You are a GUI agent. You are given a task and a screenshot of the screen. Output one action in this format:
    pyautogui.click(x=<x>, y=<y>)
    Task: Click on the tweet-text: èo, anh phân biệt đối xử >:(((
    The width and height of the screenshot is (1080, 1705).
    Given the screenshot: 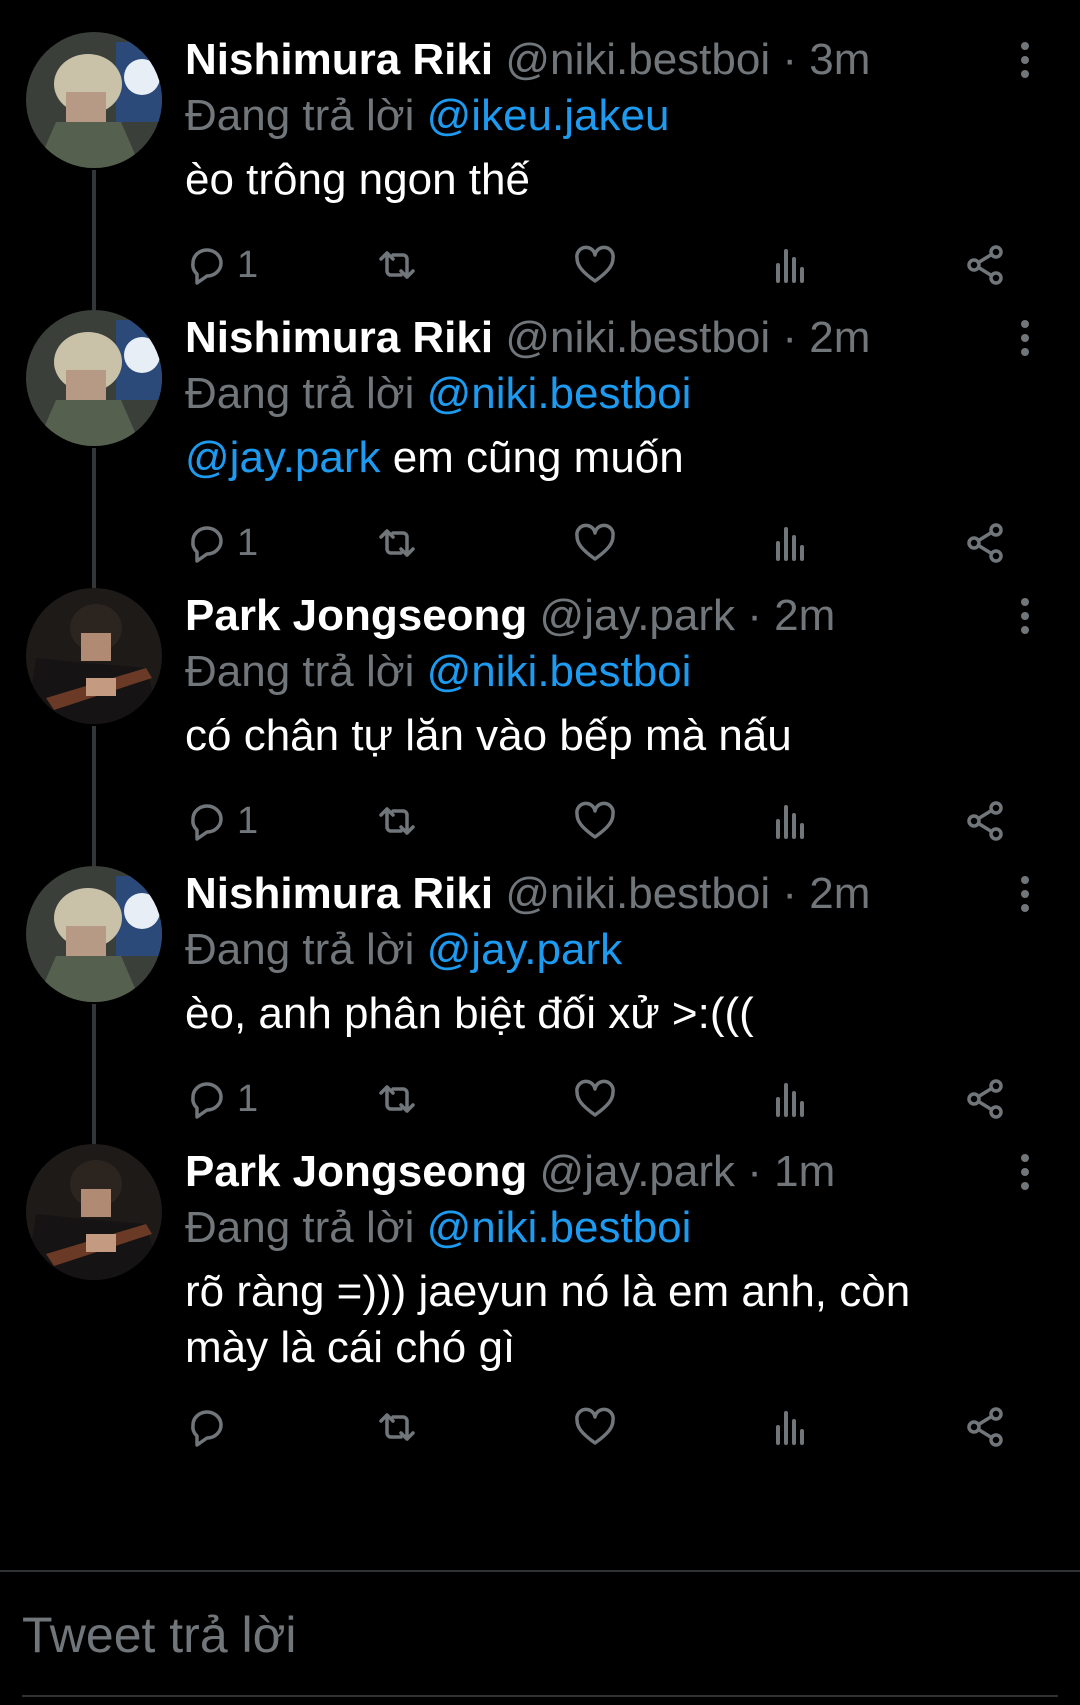 What is the action you would take?
    pyautogui.click(x=600, y=1014)
    